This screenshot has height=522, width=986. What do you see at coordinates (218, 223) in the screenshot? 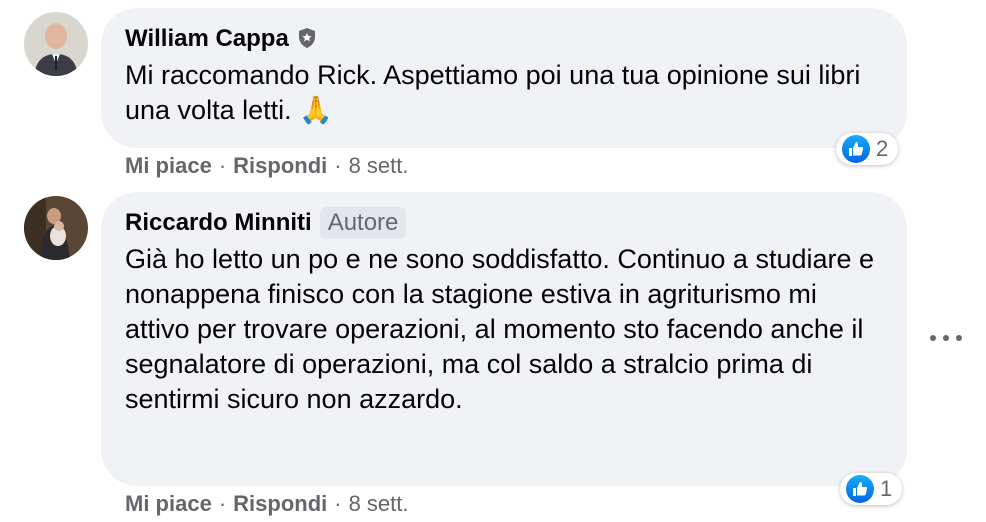
I see `author-name: Riccardo Minniti` at bounding box center [218, 223].